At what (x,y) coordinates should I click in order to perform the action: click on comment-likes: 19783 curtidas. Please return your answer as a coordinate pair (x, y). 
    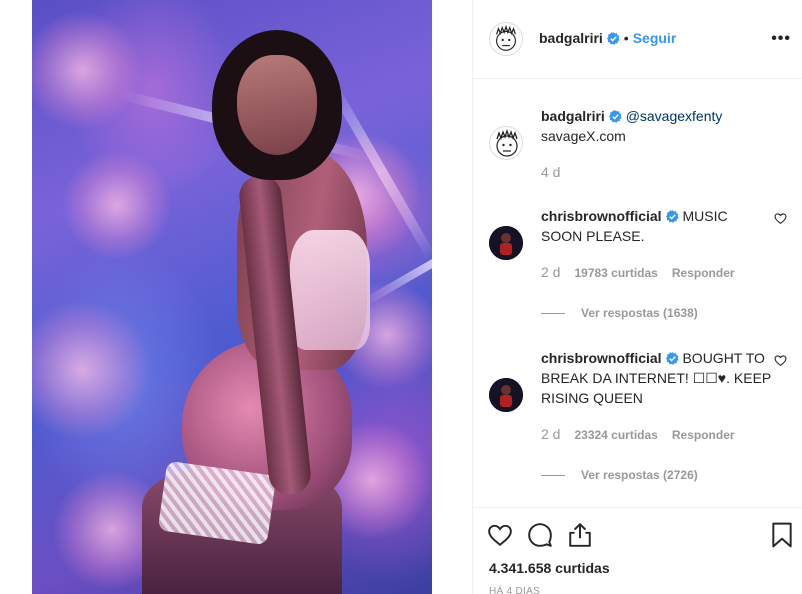
    Looking at the image, I should click on (615, 273).